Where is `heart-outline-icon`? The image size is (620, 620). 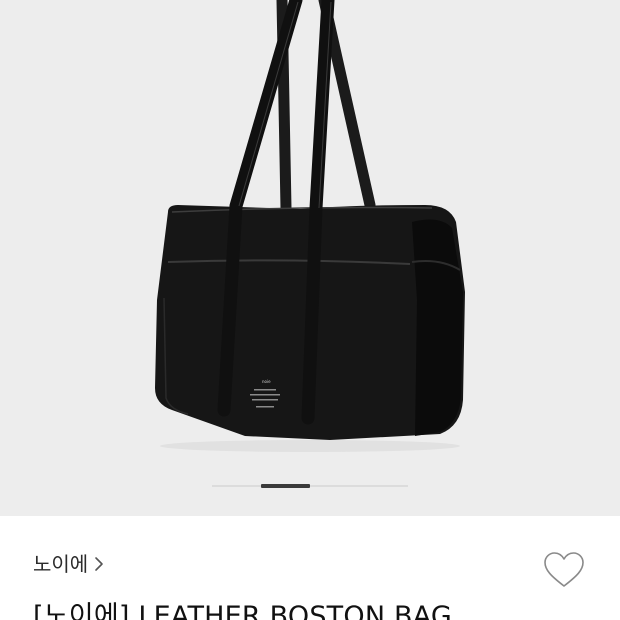 heart-outline-icon is located at coordinates (564, 569).